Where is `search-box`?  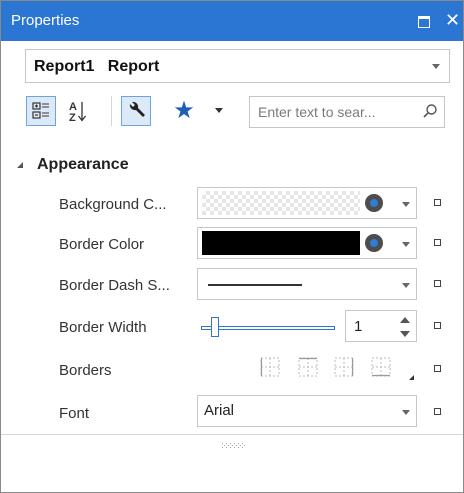
search-box is located at coordinates (347, 112).